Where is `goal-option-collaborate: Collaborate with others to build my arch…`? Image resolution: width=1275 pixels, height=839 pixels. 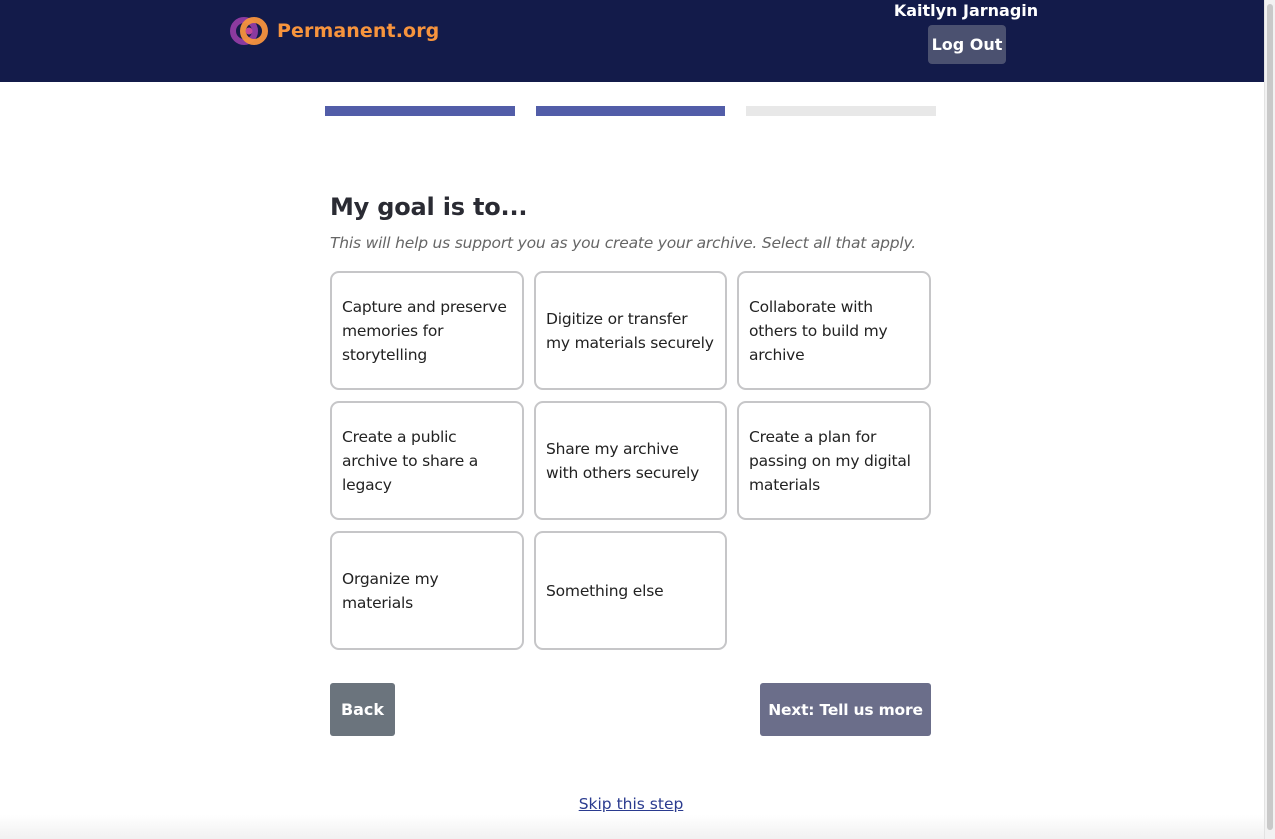 goal-option-collaborate: Collaborate with others to build my arch… is located at coordinates (834, 330).